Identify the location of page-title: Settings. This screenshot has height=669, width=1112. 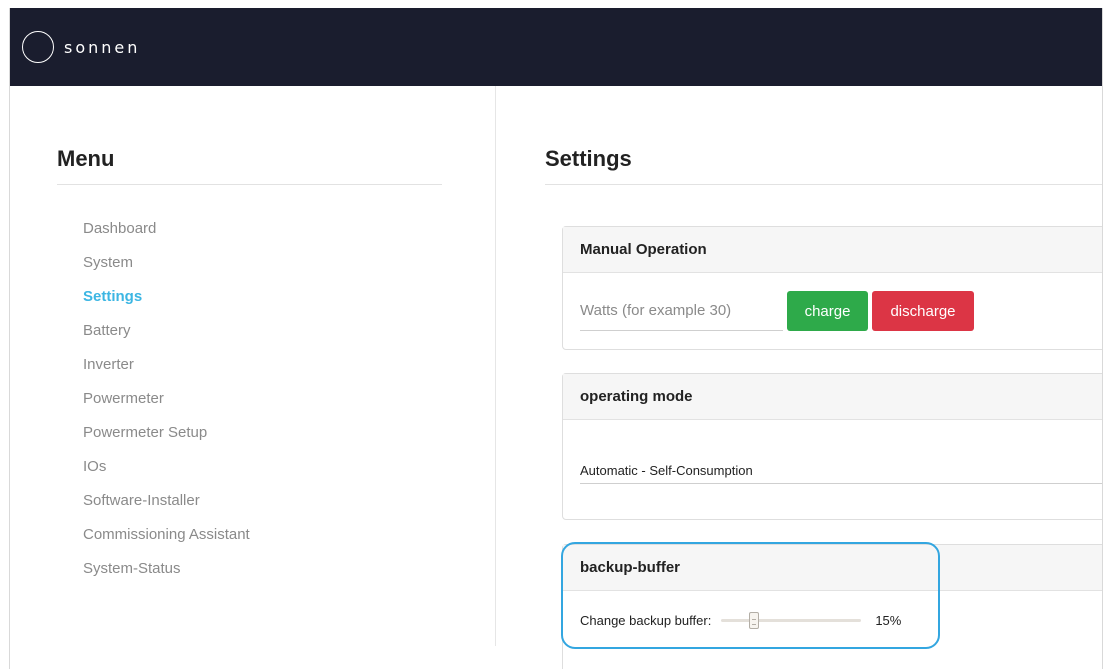
(588, 158).